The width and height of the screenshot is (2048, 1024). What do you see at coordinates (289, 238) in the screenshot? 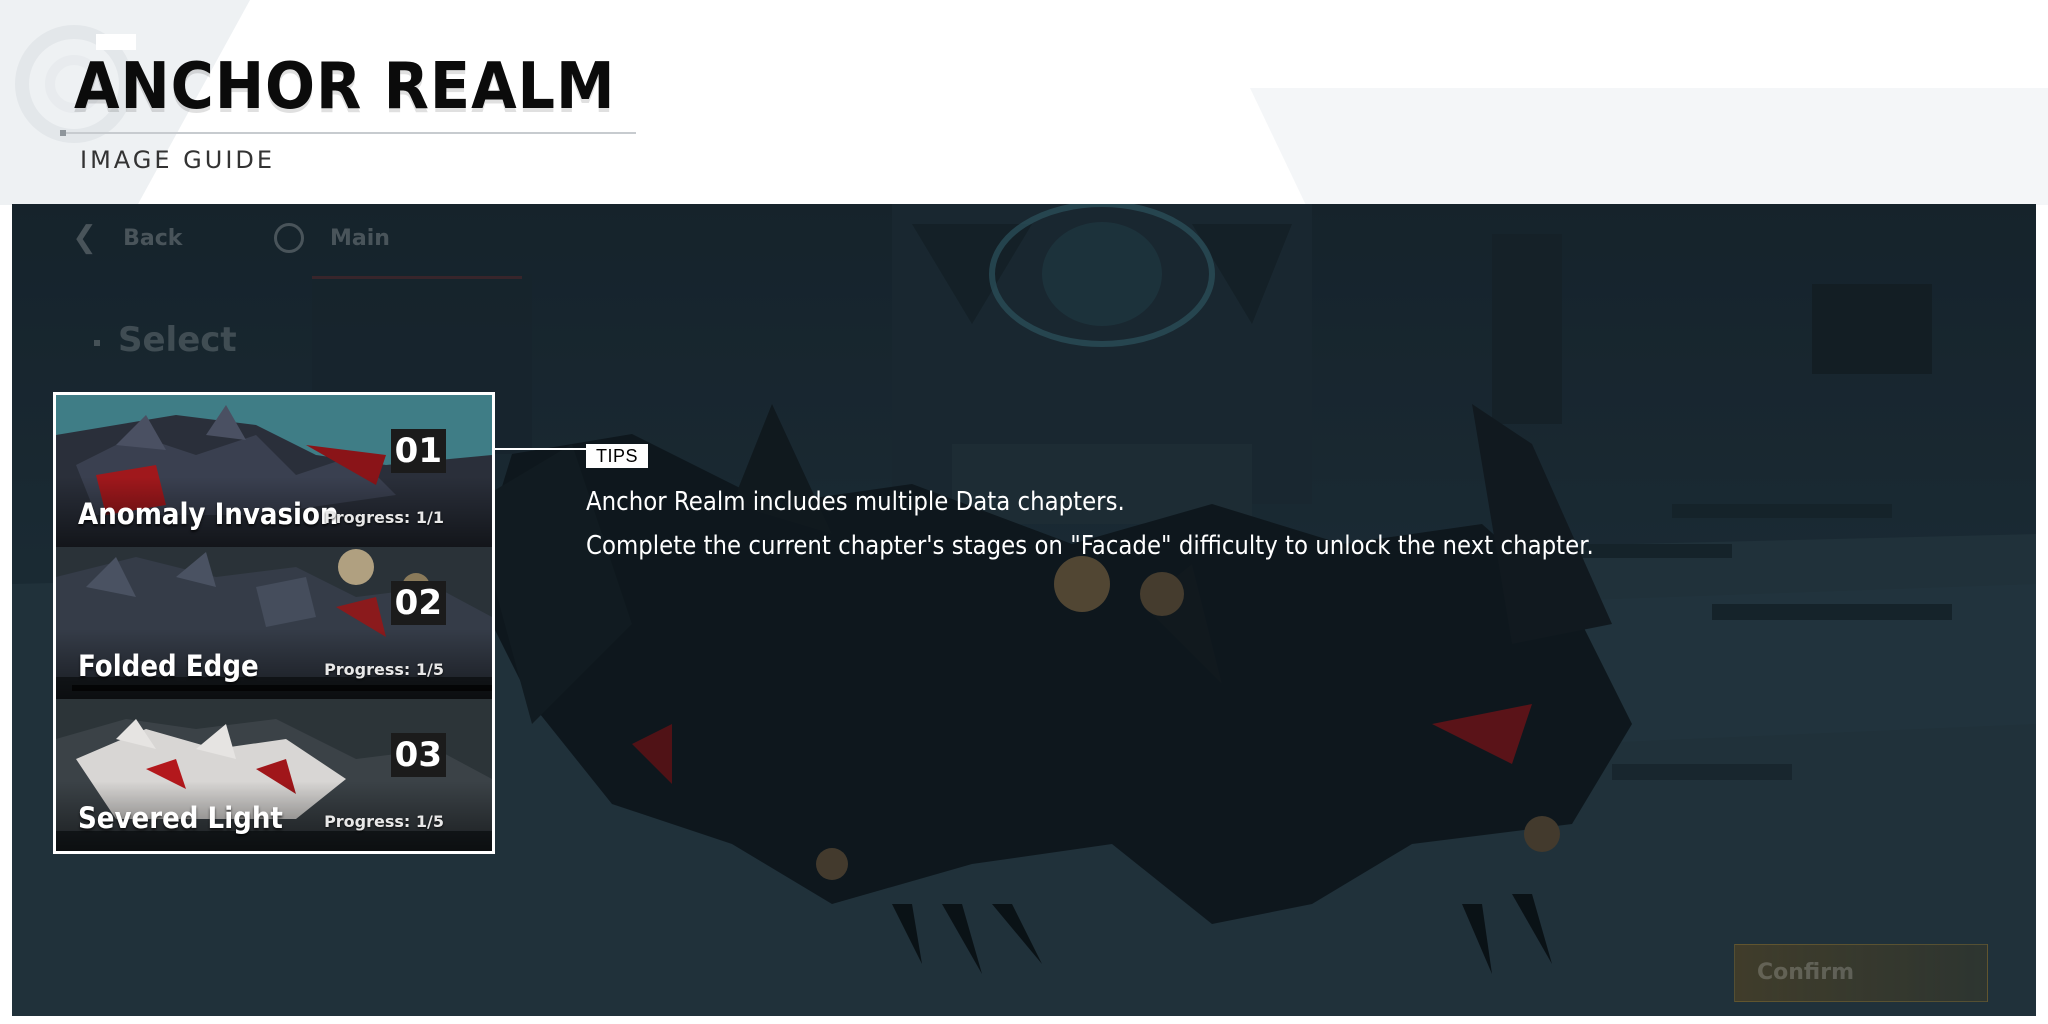
I see `home-ring-icon` at bounding box center [289, 238].